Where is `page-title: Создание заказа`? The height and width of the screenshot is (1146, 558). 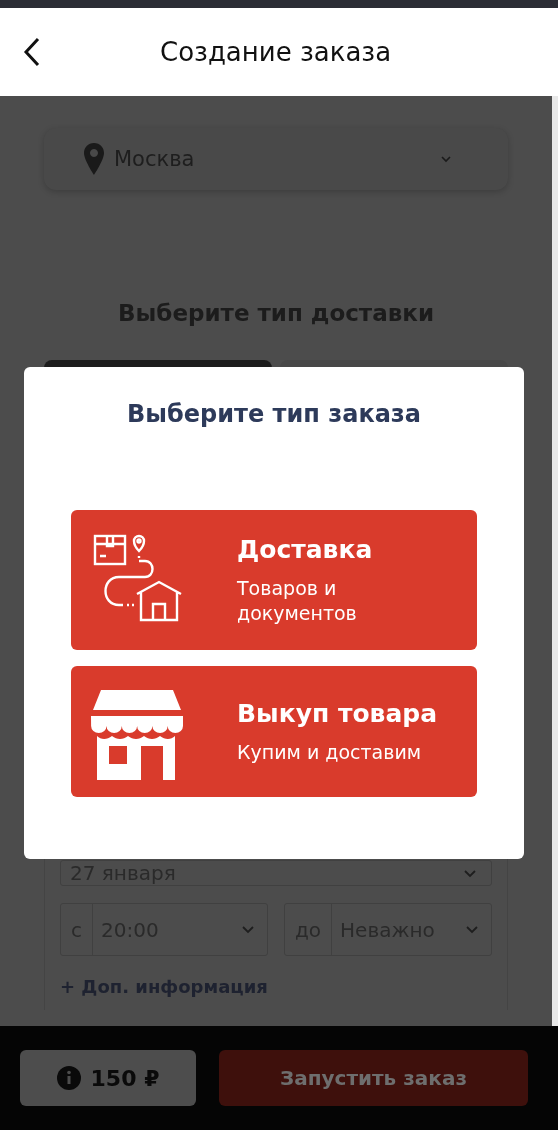 page-title: Создание заказа is located at coordinates (276, 52).